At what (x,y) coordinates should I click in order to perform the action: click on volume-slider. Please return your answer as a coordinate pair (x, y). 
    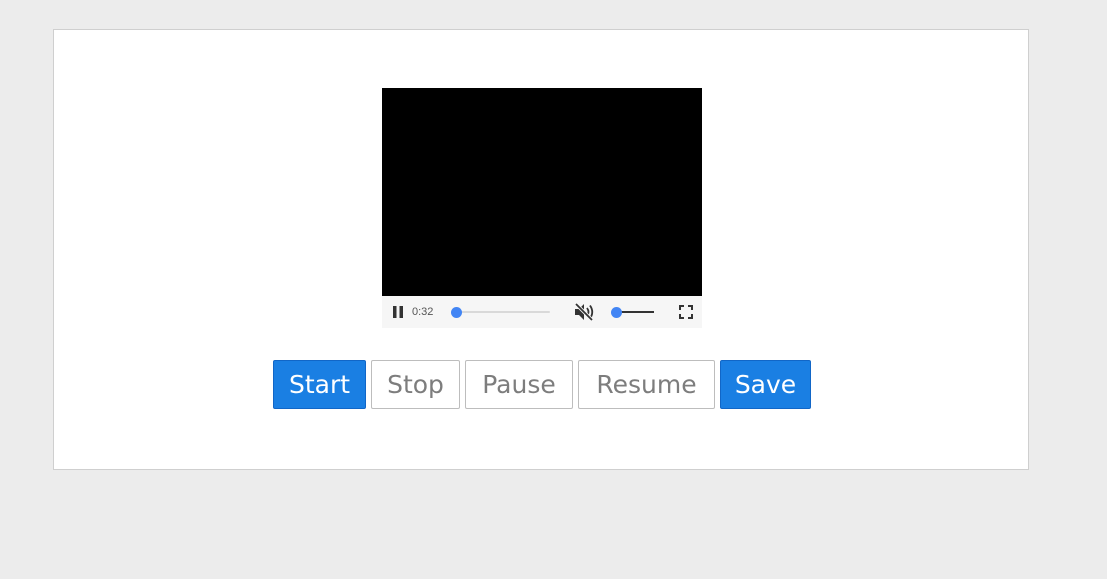
    Looking at the image, I should click on (632, 312).